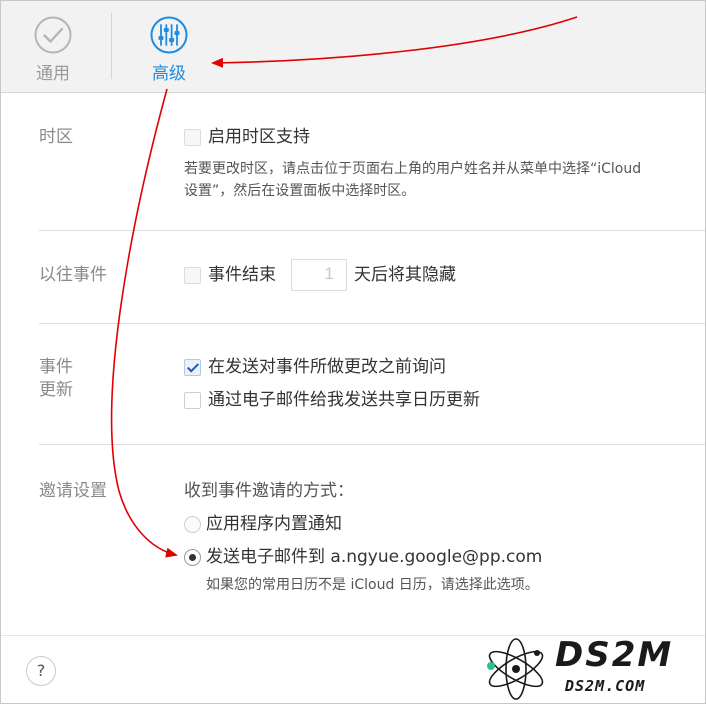 This screenshot has width=706, height=704. I want to click on atom-logo-icon, so click(515, 669).